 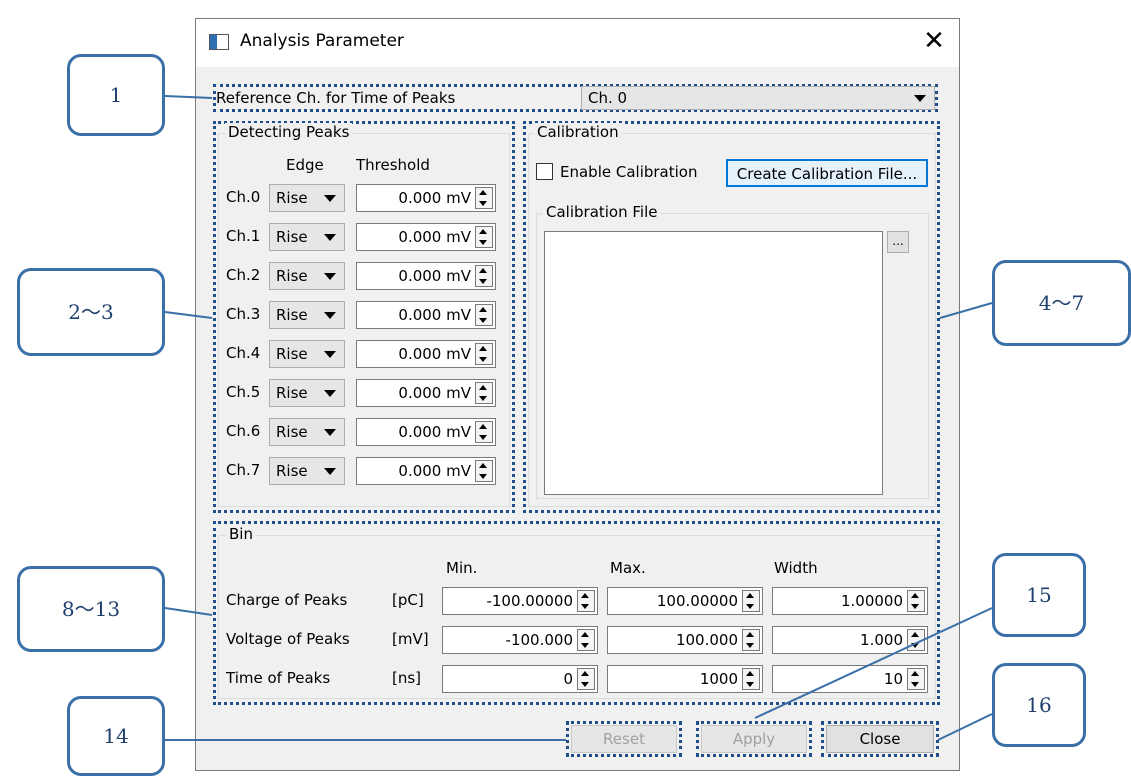 I want to click on callout-8-13-label: 8～13, so click(x=91, y=609).